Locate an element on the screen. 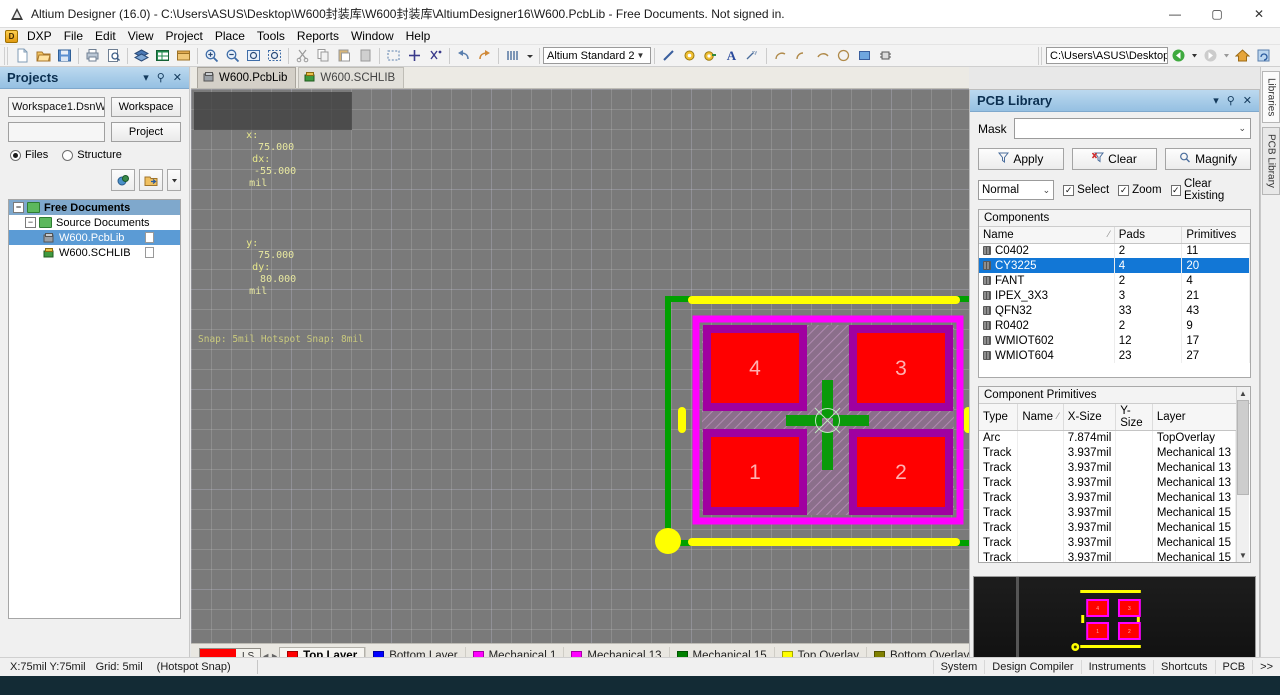 The image size is (1280, 695). primitives-col-layer: Layer is located at coordinates (1194, 417).